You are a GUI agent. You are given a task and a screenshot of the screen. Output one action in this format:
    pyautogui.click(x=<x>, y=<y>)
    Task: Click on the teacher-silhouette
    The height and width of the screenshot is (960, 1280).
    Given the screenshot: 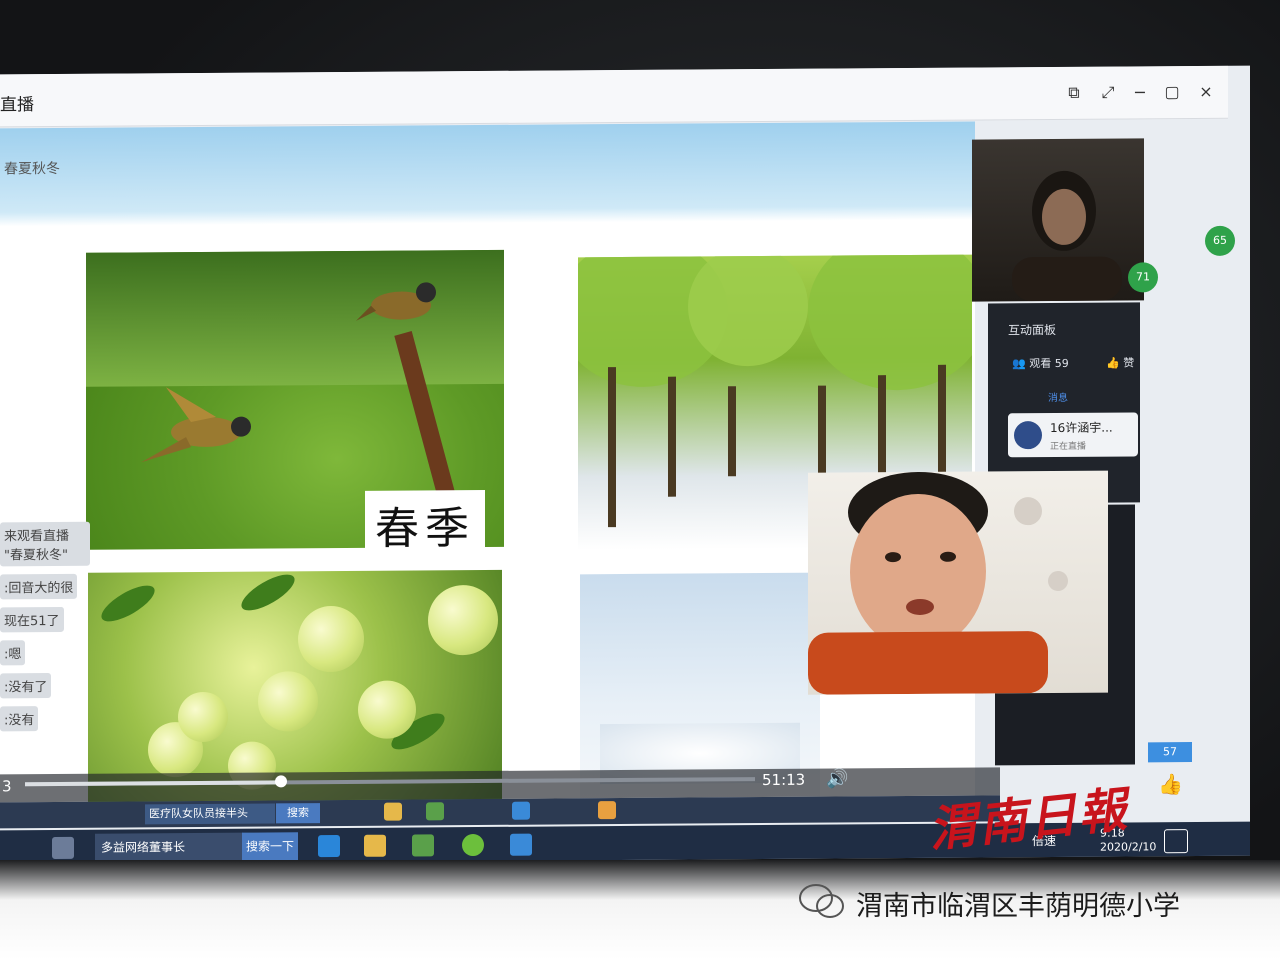 What is the action you would take?
    pyautogui.click(x=1067, y=236)
    